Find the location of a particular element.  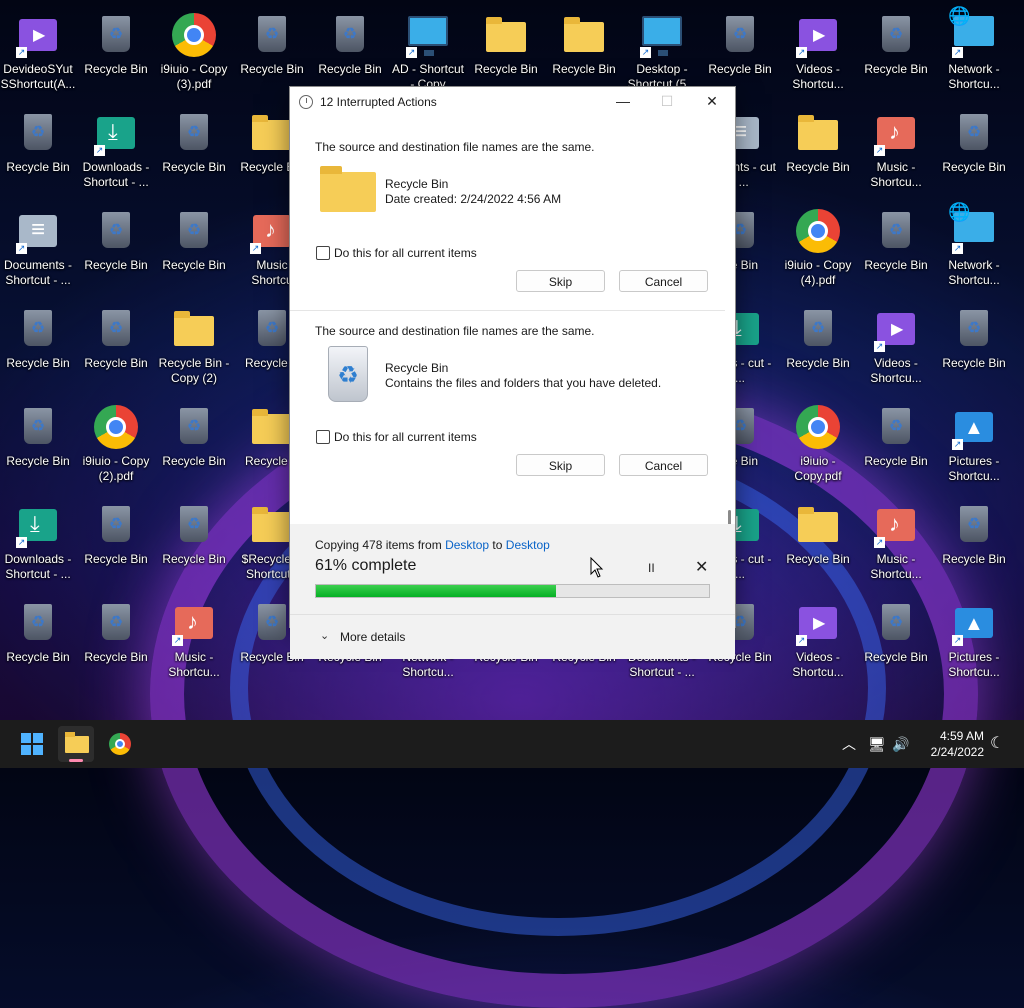

desktop-icon: i9iuio - Copy (4).pdf is located at coordinates (818, 250).